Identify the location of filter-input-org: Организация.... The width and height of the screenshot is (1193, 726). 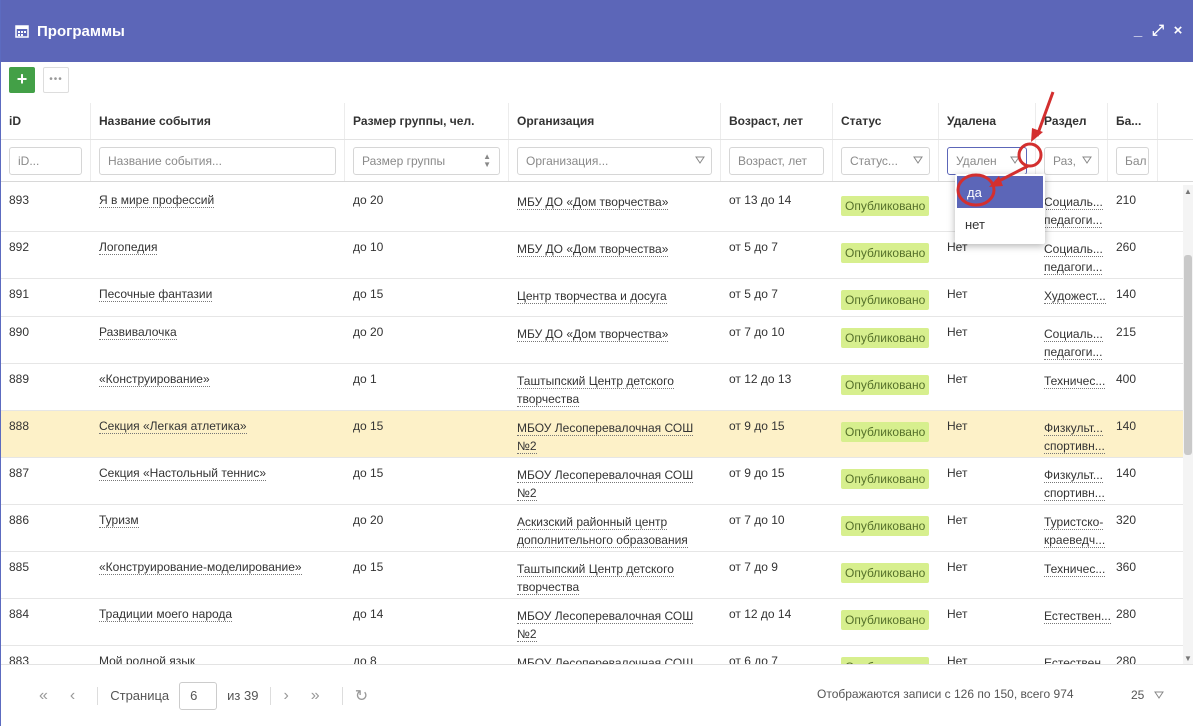
(614, 160).